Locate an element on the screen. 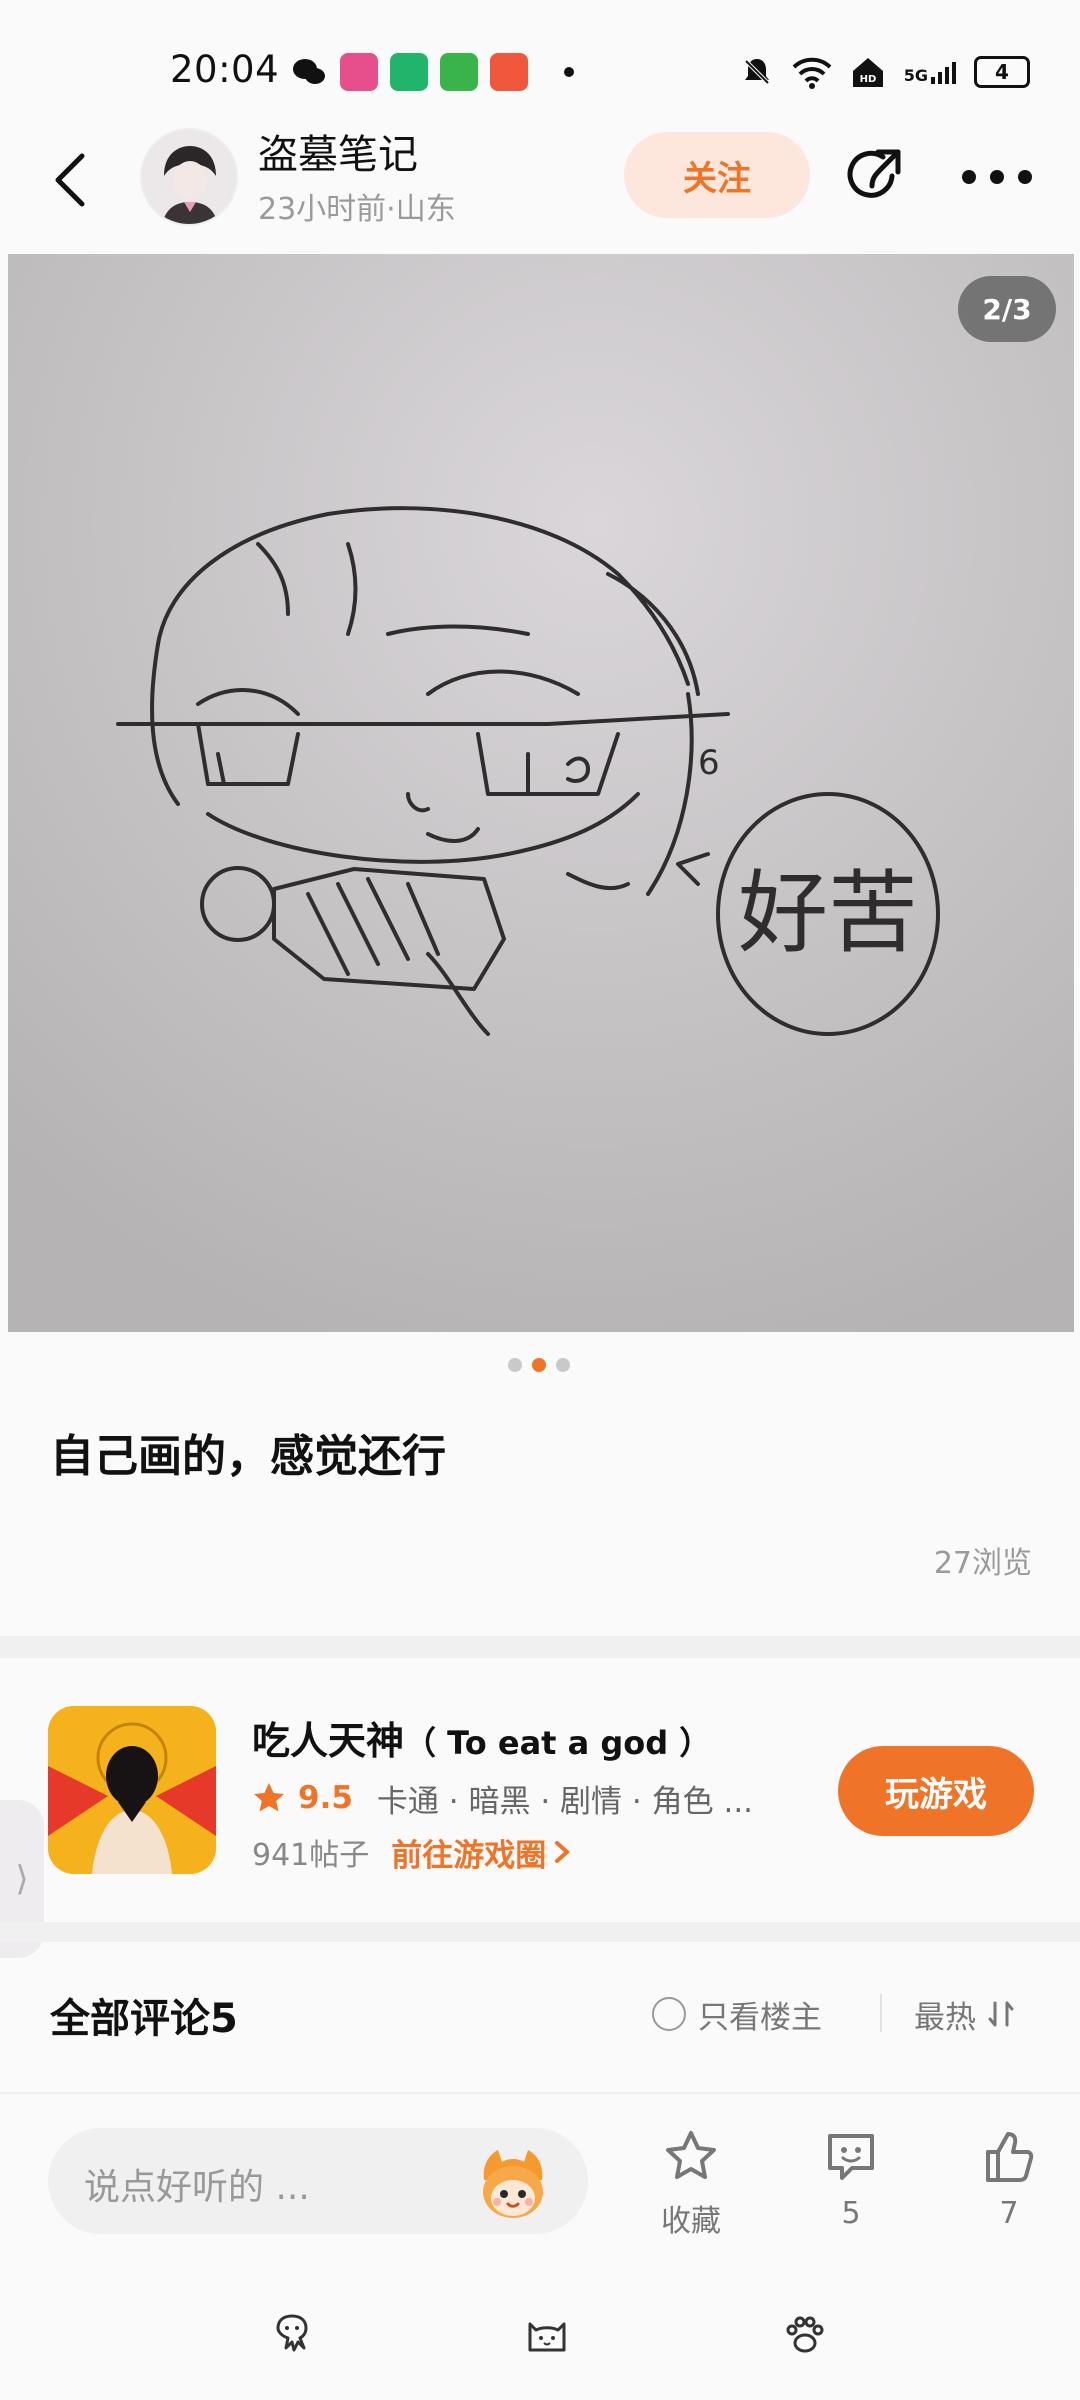  game-name: 吃人天神（ To eat a god ） is located at coordinates (481, 1737).